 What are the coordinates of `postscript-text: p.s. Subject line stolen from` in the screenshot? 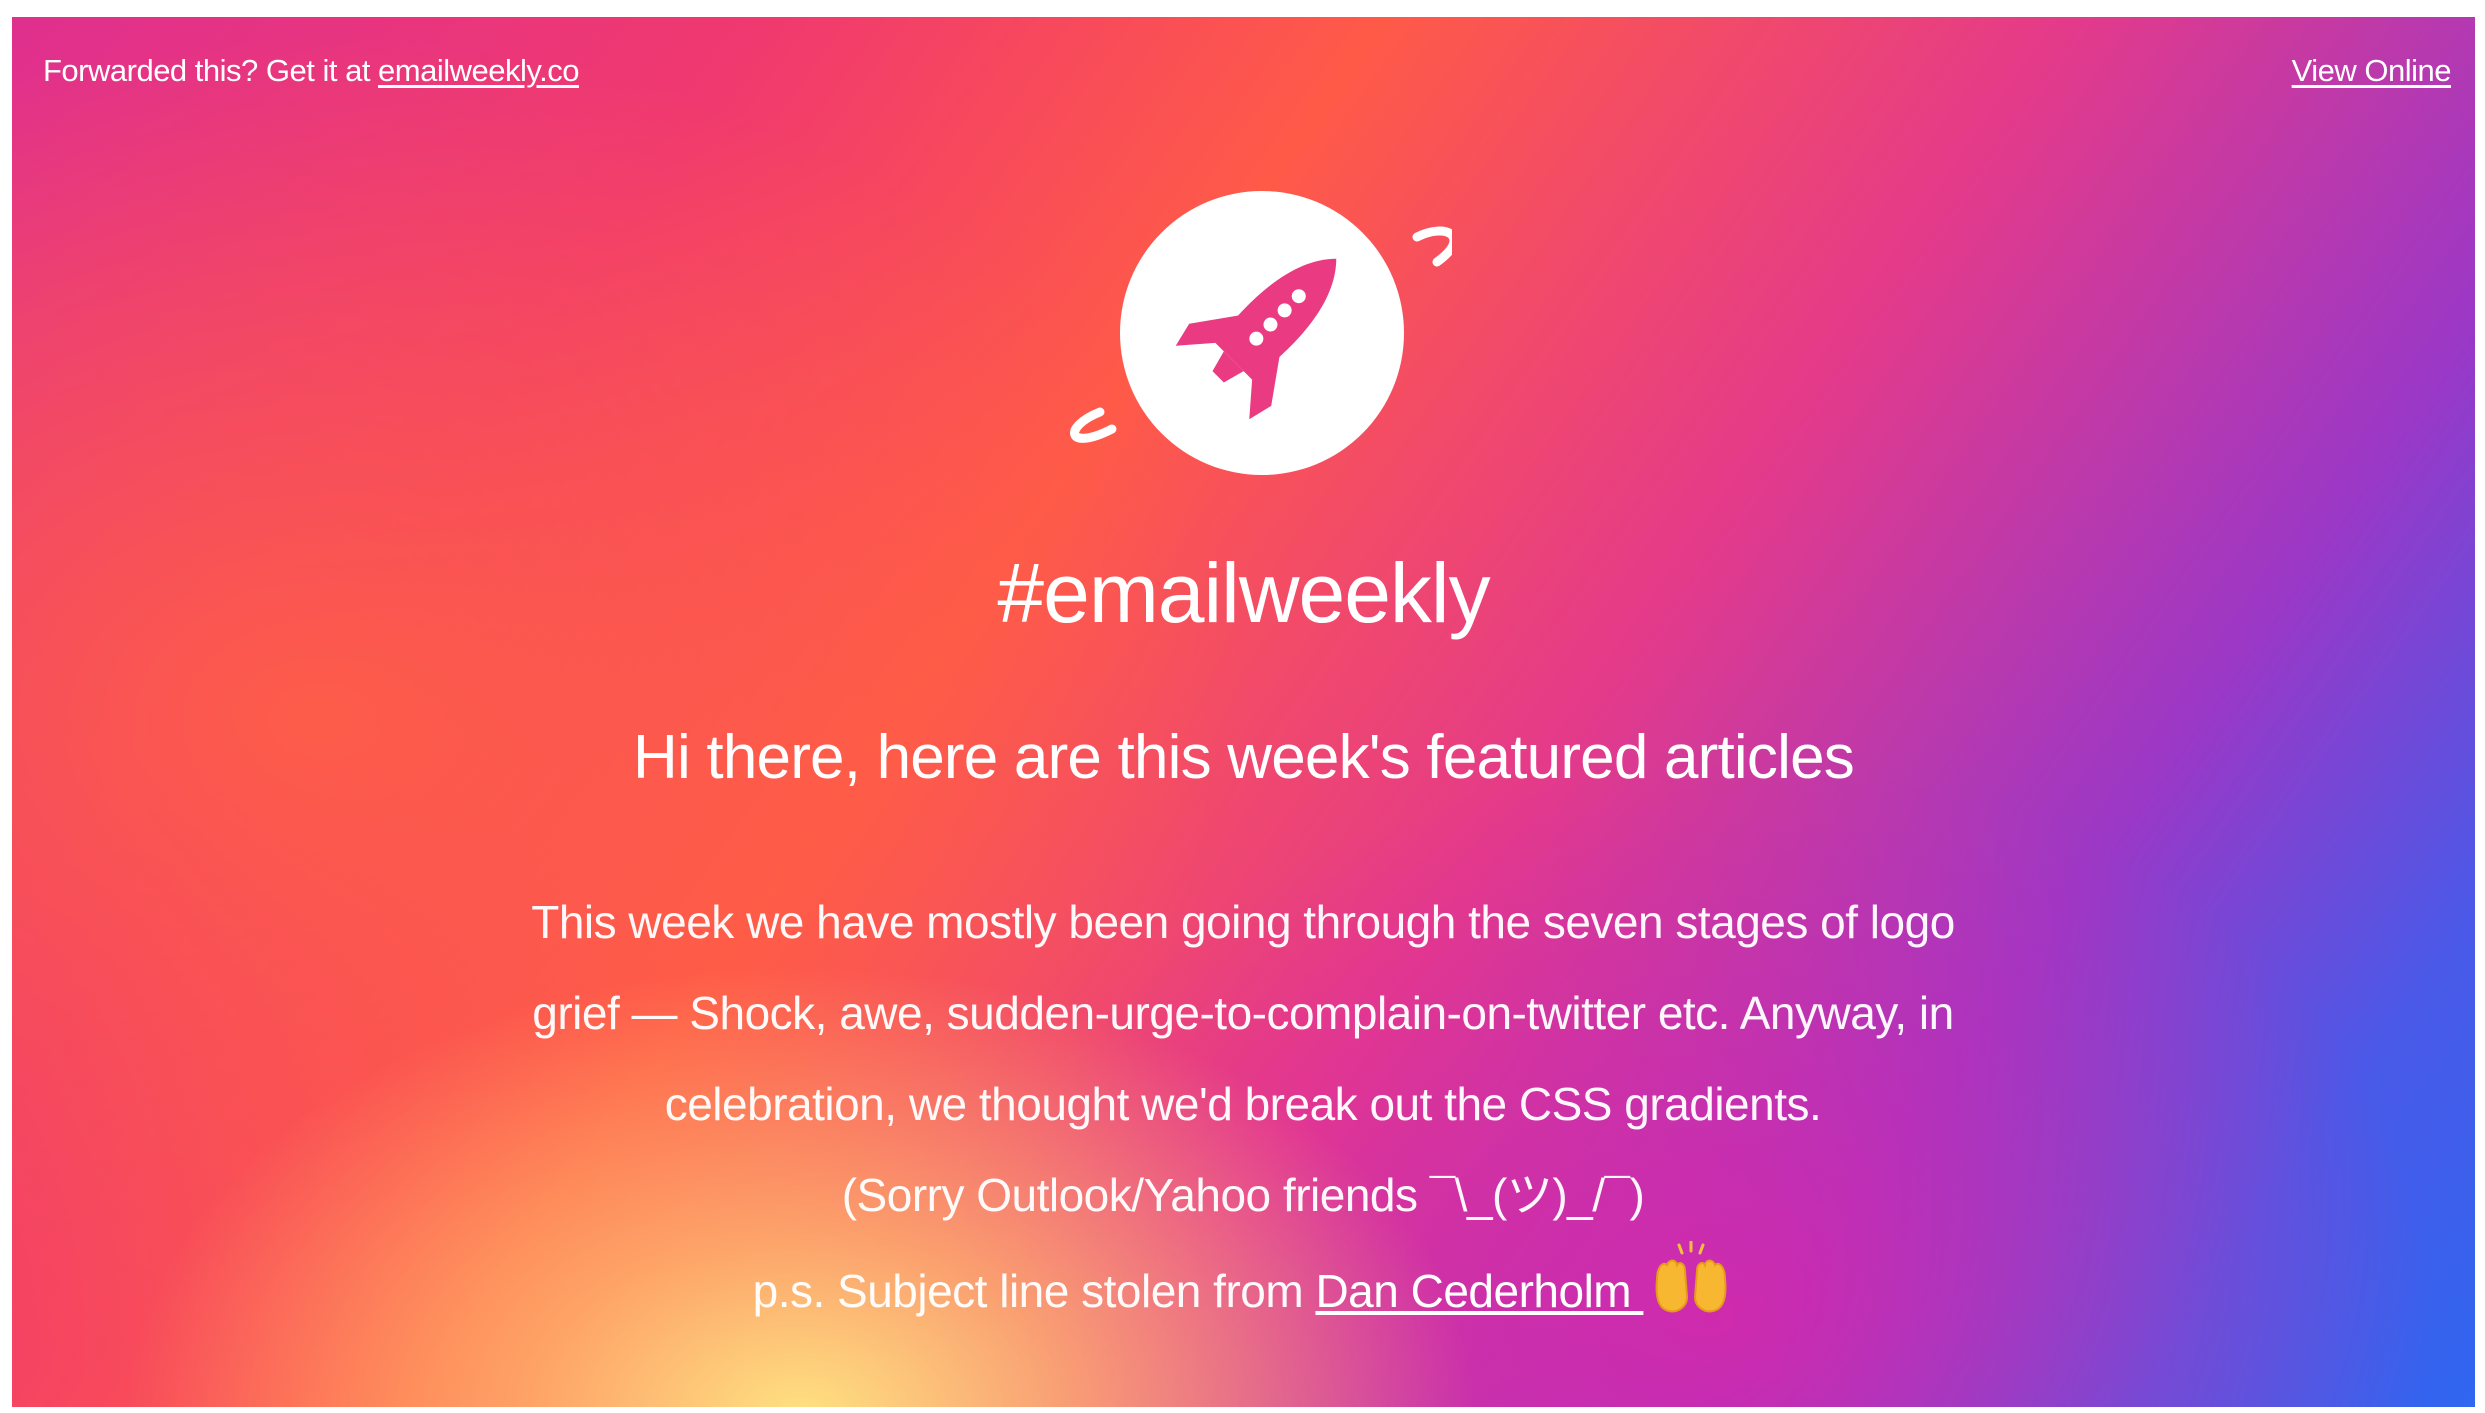 It's located at (1034, 1291).